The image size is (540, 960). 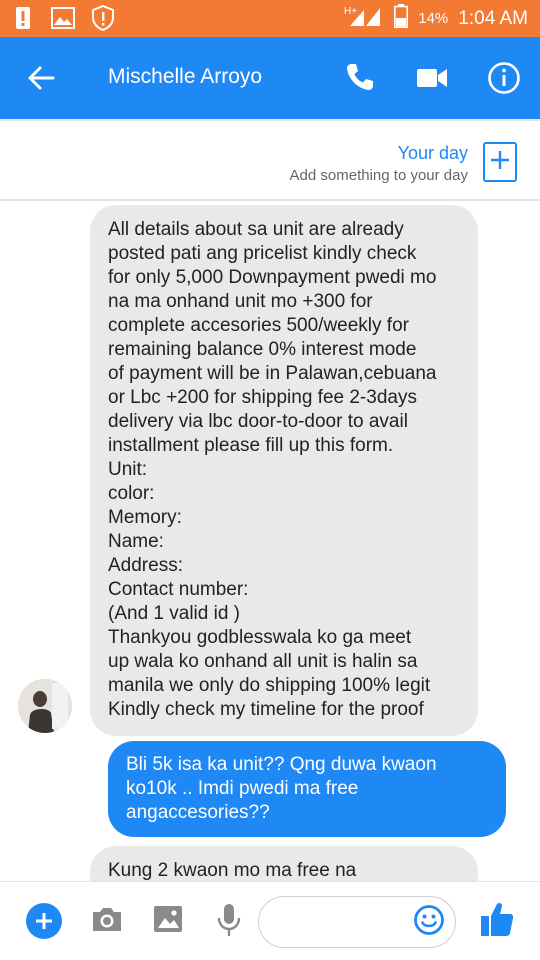 I want to click on your-day-subtitle: Add something to your day, so click(x=378, y=175).